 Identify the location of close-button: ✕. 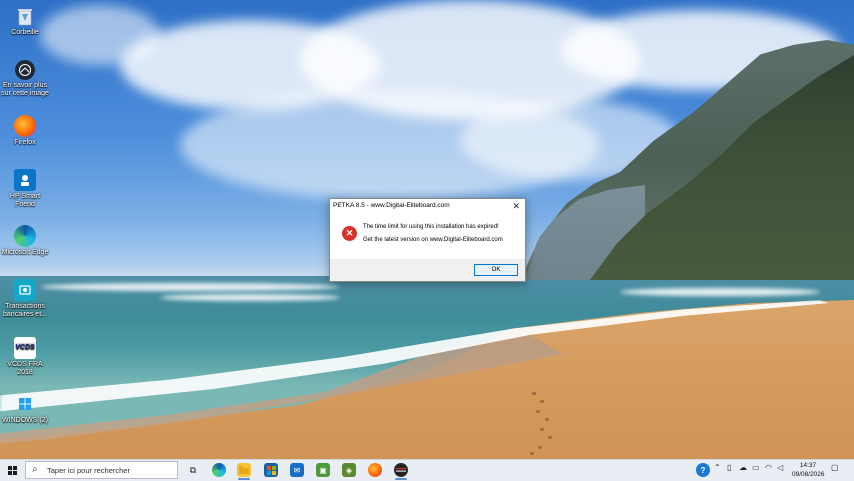
(516, 206).